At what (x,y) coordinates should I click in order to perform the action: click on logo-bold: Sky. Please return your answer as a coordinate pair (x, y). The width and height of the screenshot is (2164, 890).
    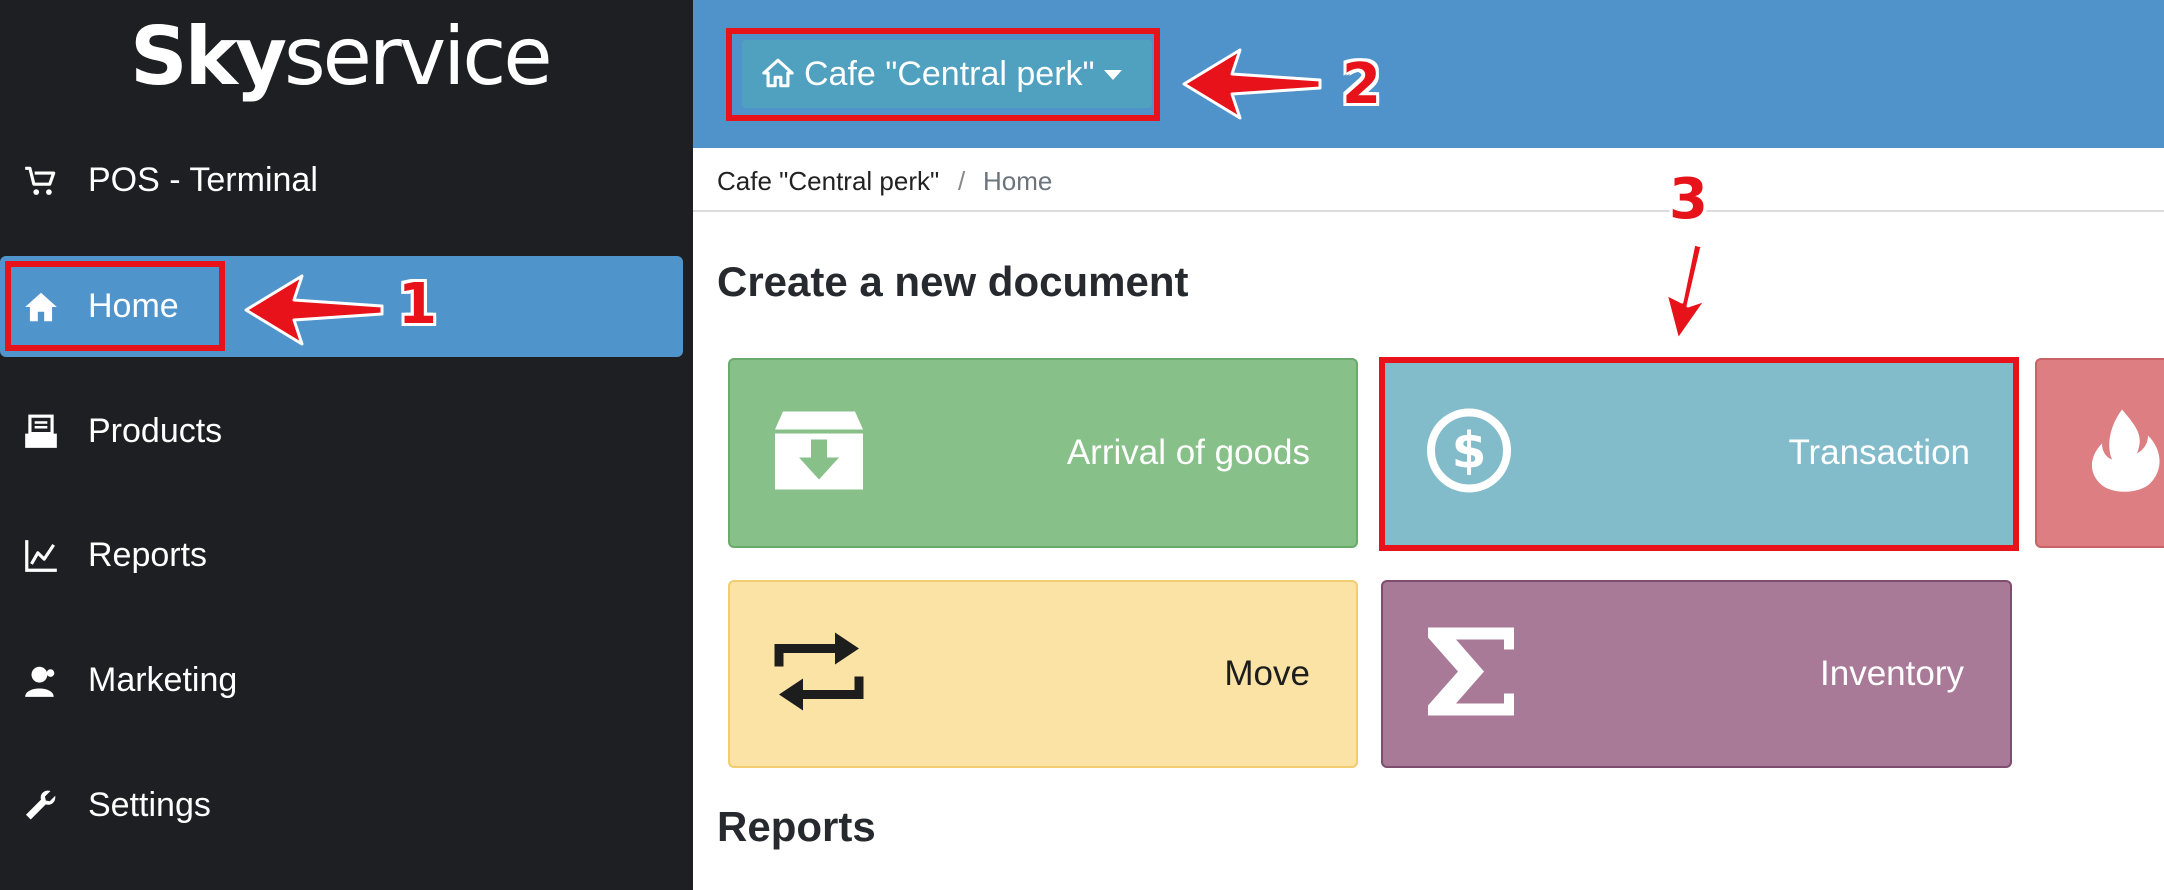
    Looking at the image, I should click on (208, 56).